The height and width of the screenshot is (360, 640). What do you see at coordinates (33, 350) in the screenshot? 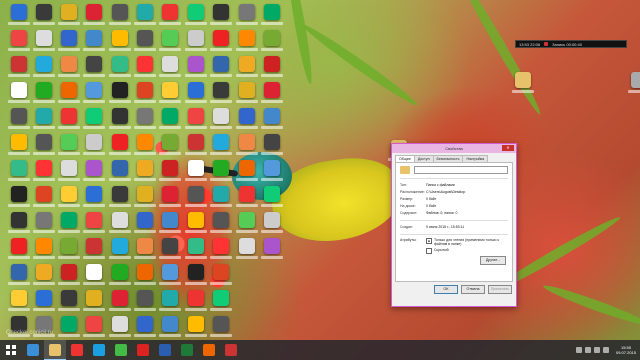
I see `taskbar-app-ie` at bounding box center [33, 350].